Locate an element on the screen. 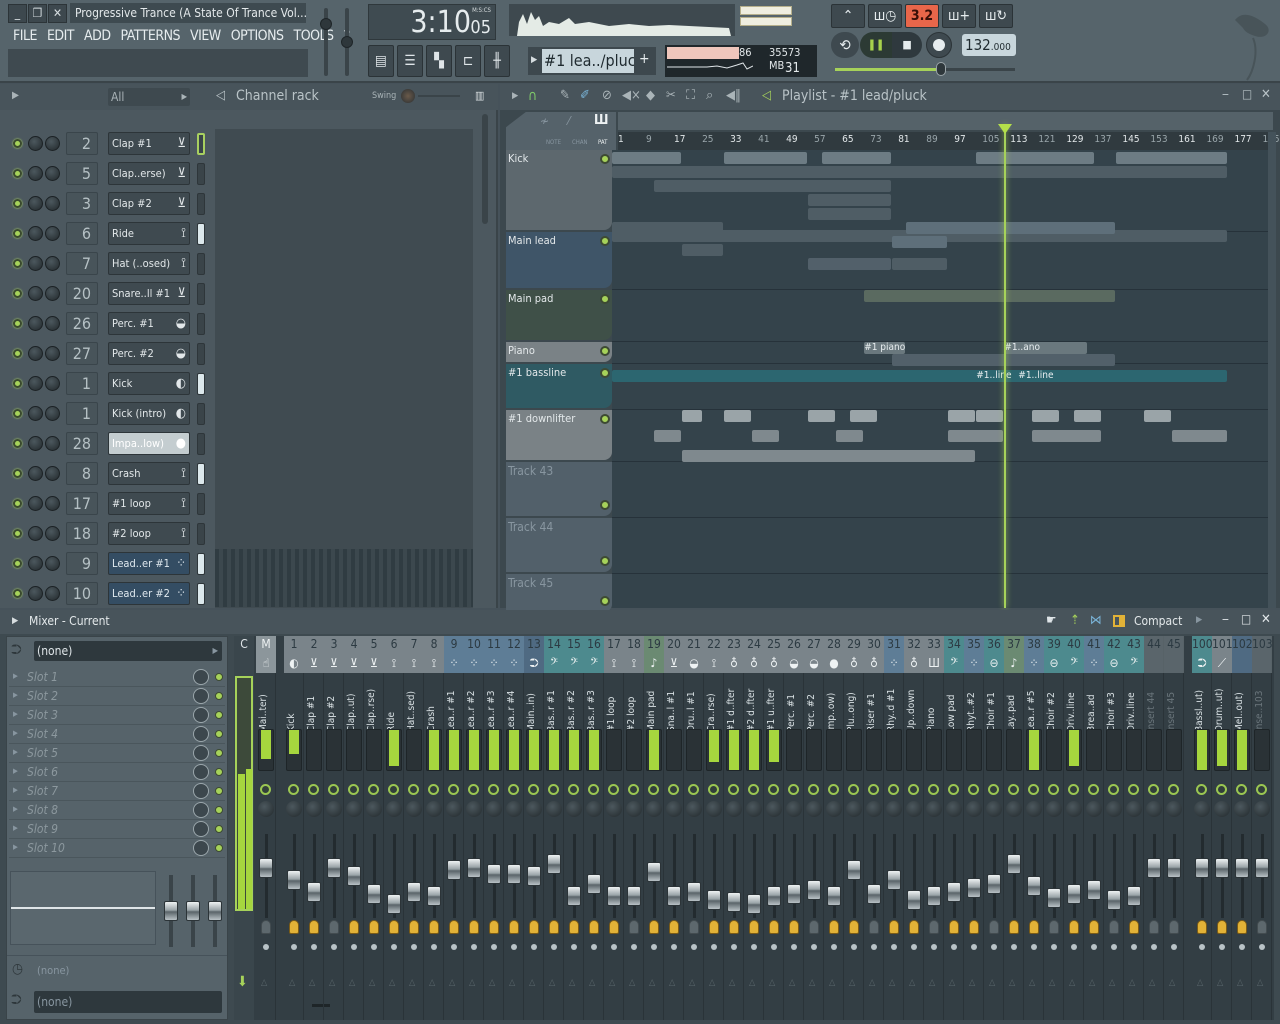  pat-label: PAT is located at coordinates (602, 142).